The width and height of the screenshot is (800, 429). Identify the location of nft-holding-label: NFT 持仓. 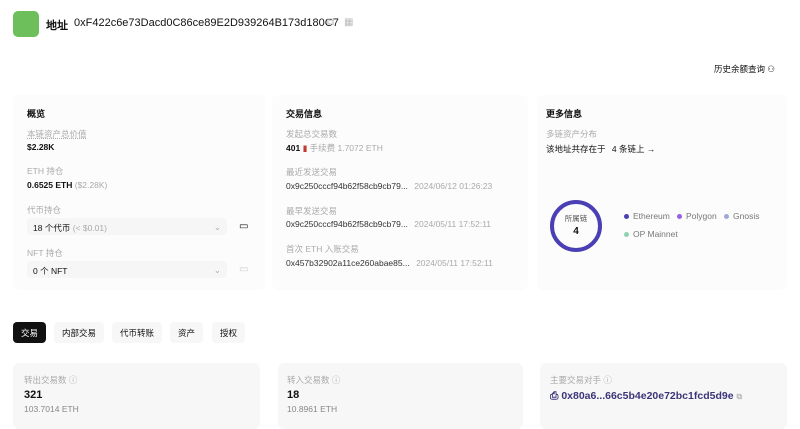
(45, 253).